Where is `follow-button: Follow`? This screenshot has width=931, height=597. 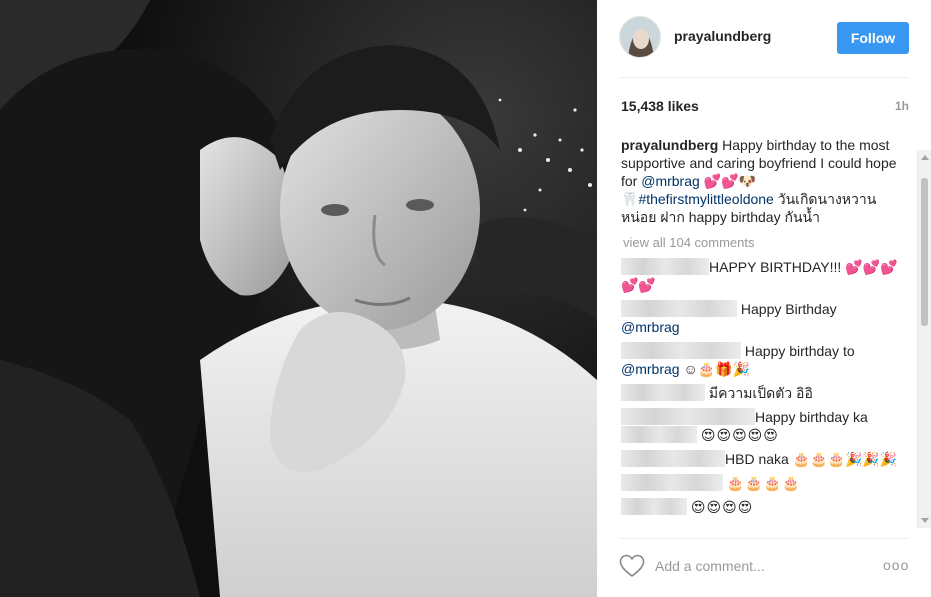 follow-button: Follow is located at coordinates (873, 38).